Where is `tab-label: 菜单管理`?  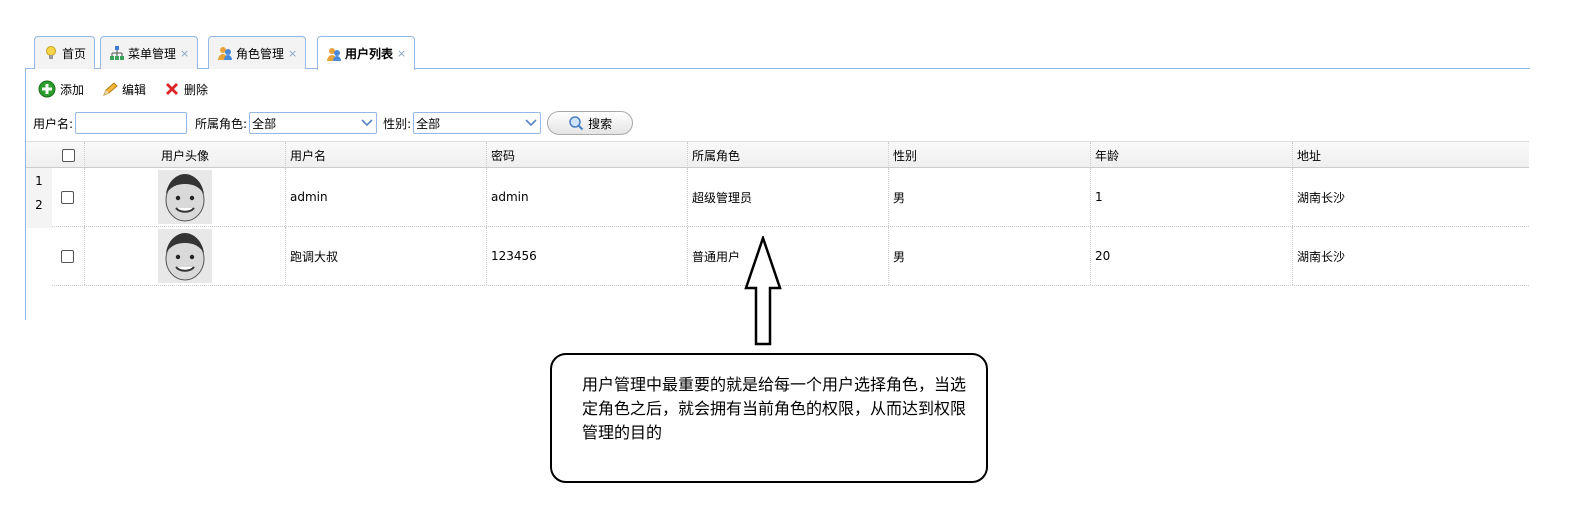 tab-label: 菜单管理 is located at coordinates (152, 53).